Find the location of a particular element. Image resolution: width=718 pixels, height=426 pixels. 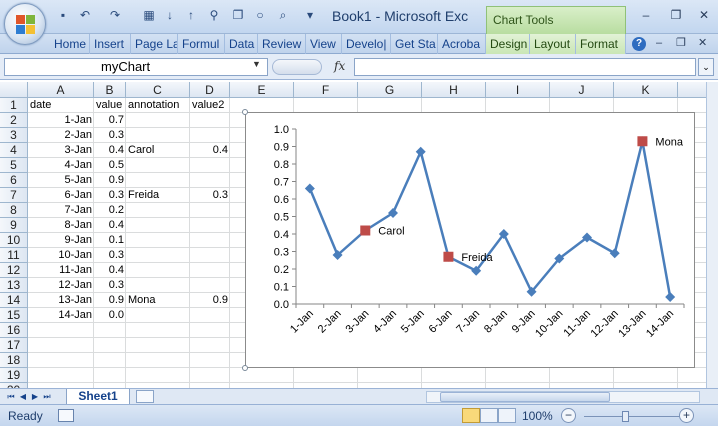

minimize-icon: – is located at coordinates (646, 15).